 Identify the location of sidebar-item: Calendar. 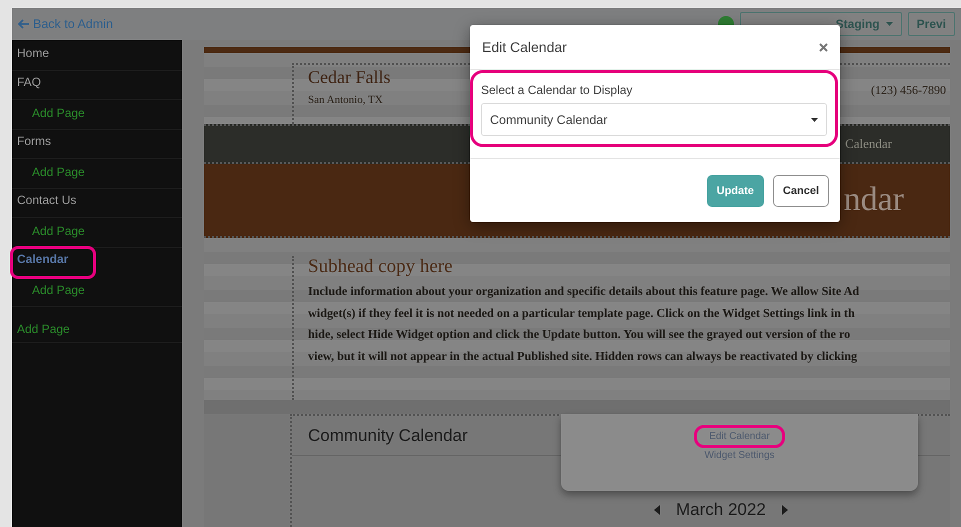
(53, 262).